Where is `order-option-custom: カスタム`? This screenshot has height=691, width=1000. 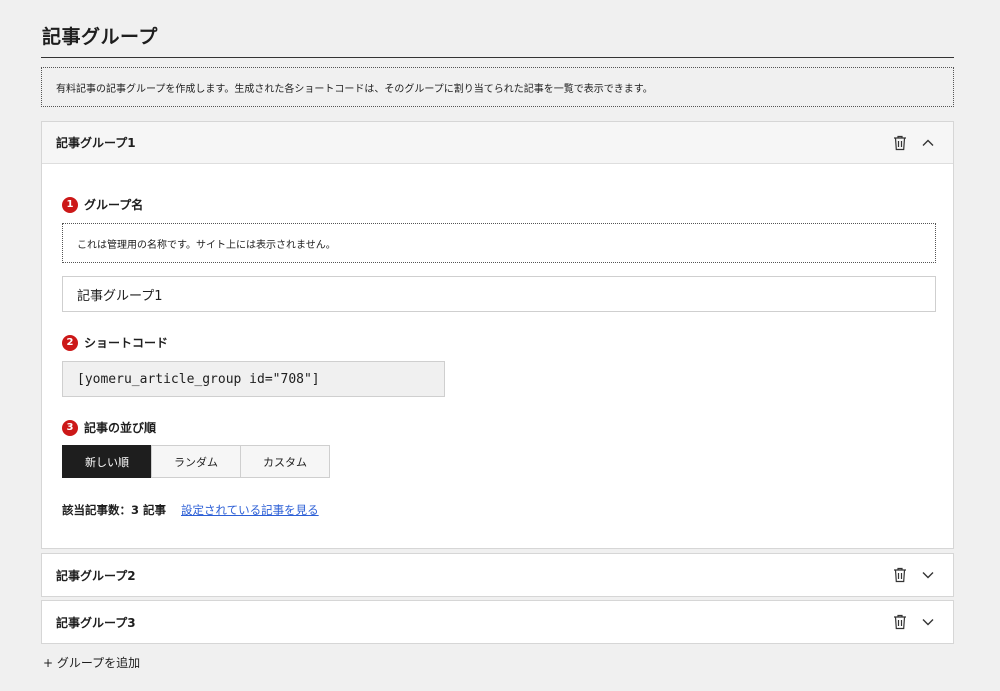
order-option-custom: カスタム is located at coordinates (285, 461).